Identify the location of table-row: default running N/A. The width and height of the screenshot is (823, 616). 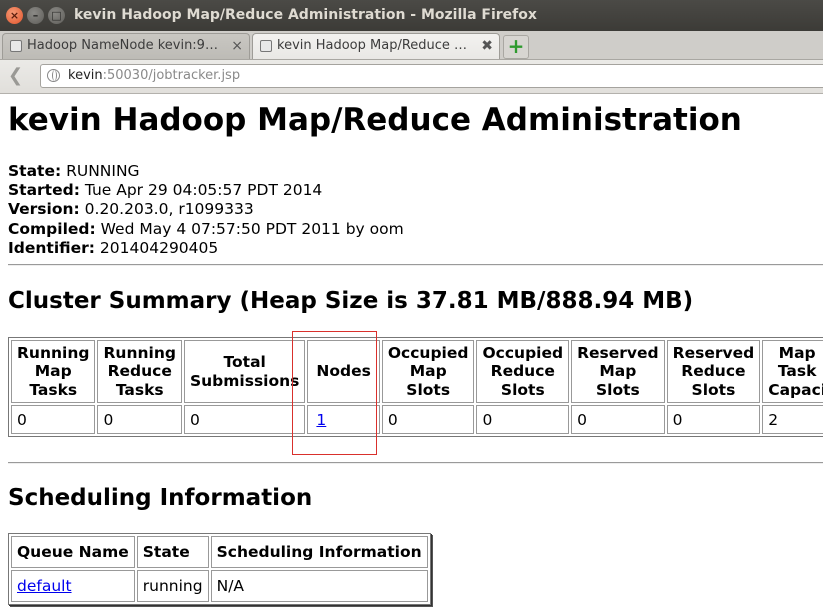
(219, 586).